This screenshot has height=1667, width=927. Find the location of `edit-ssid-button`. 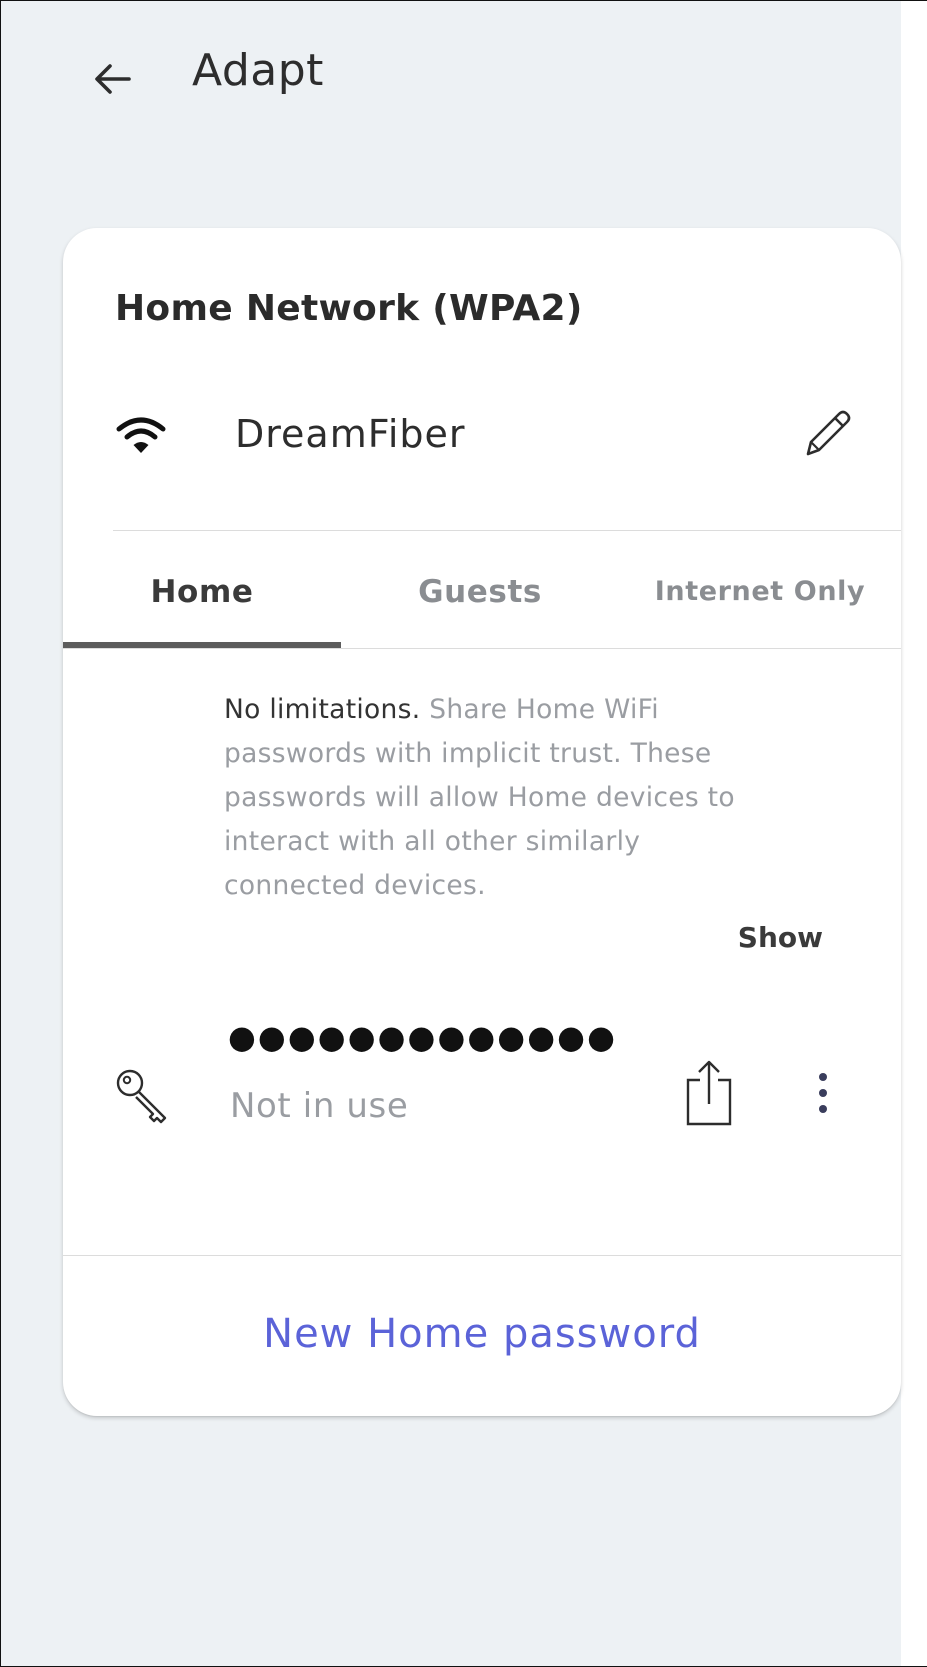

edit-ssid-button is located at coordinates (828, 432).